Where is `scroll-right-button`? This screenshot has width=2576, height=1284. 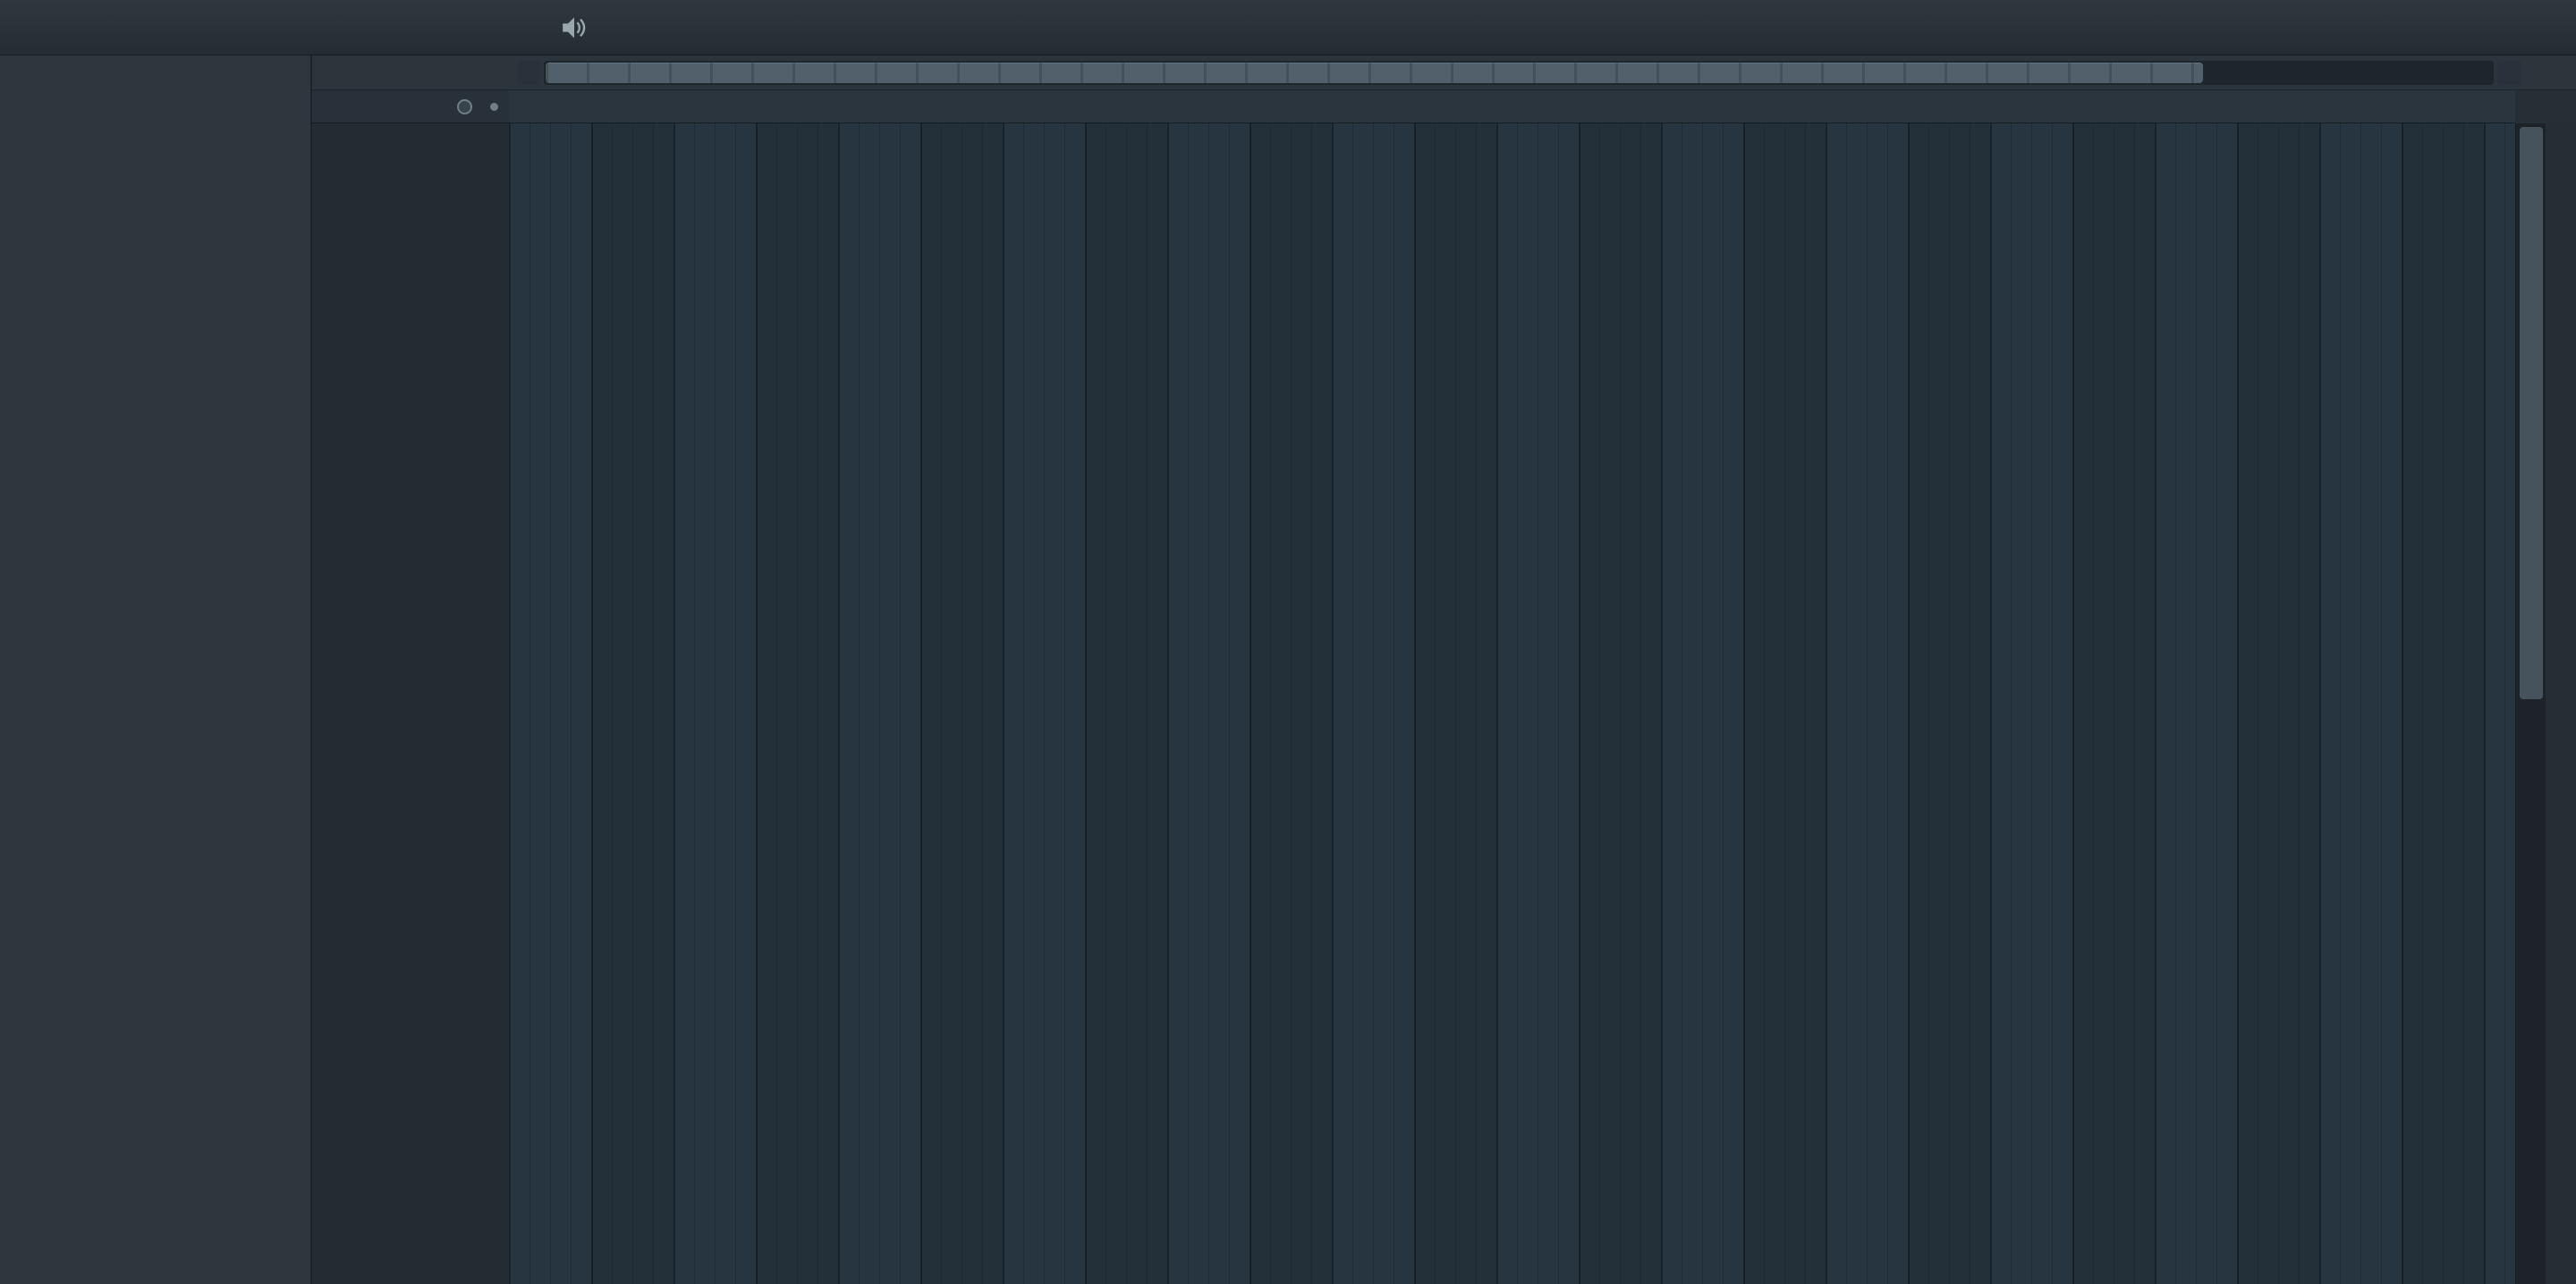
scroll-right-button is located at coordinates (2509, 73).